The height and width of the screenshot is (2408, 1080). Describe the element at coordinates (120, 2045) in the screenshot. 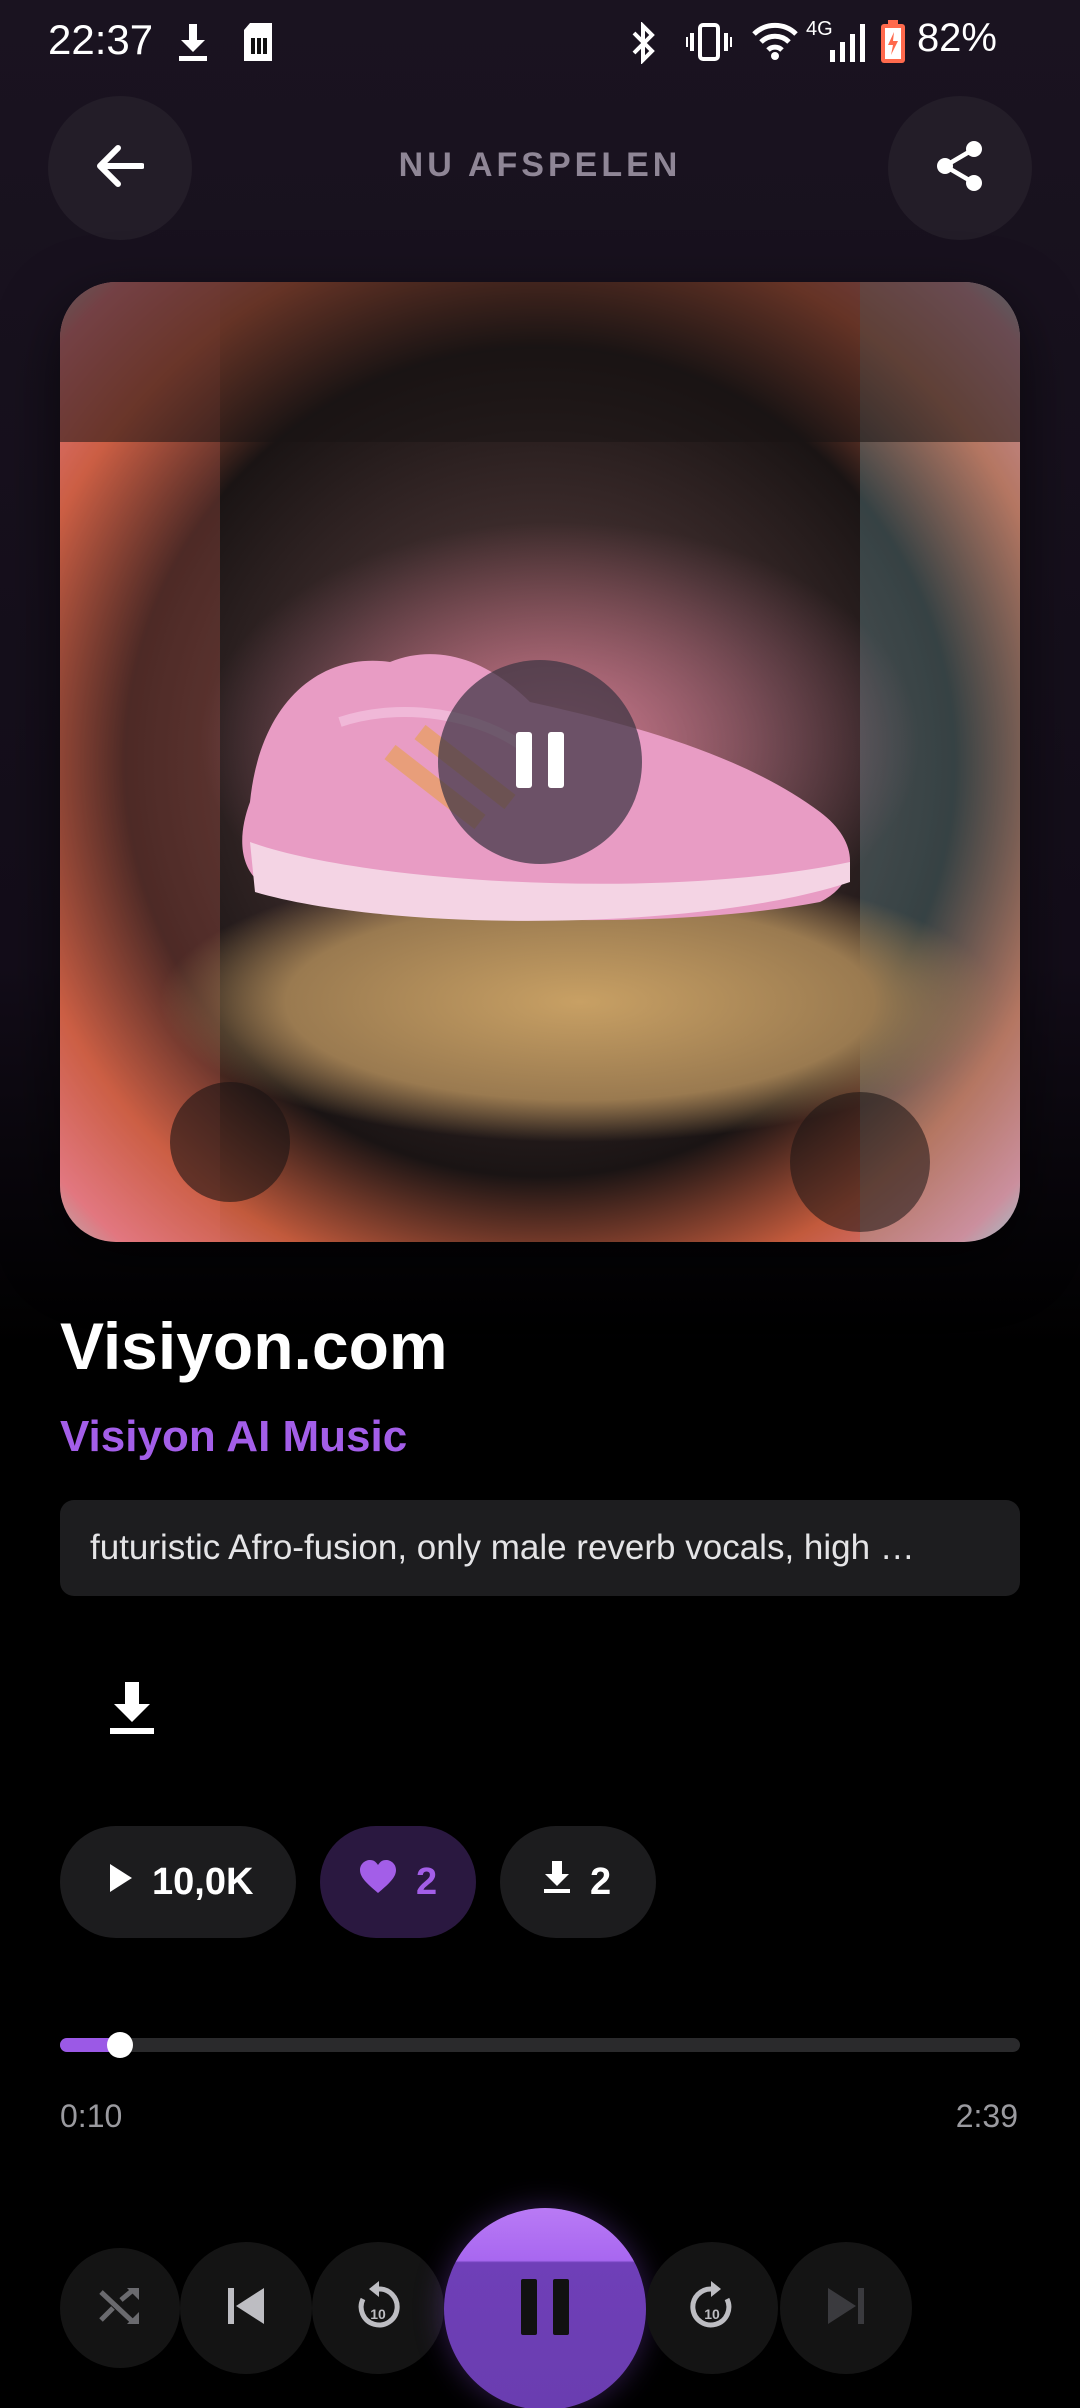

I see `progress-handle` at that location.